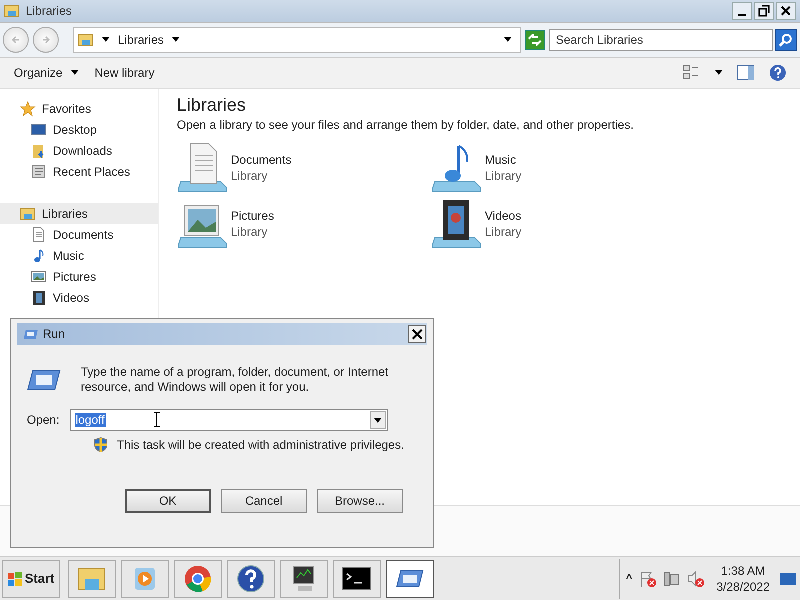 This screenshot has width=800, height=600. Describe the element at coordinates (229, 420) in the screenshot. I see `open-combo-box: logoff` at that location.